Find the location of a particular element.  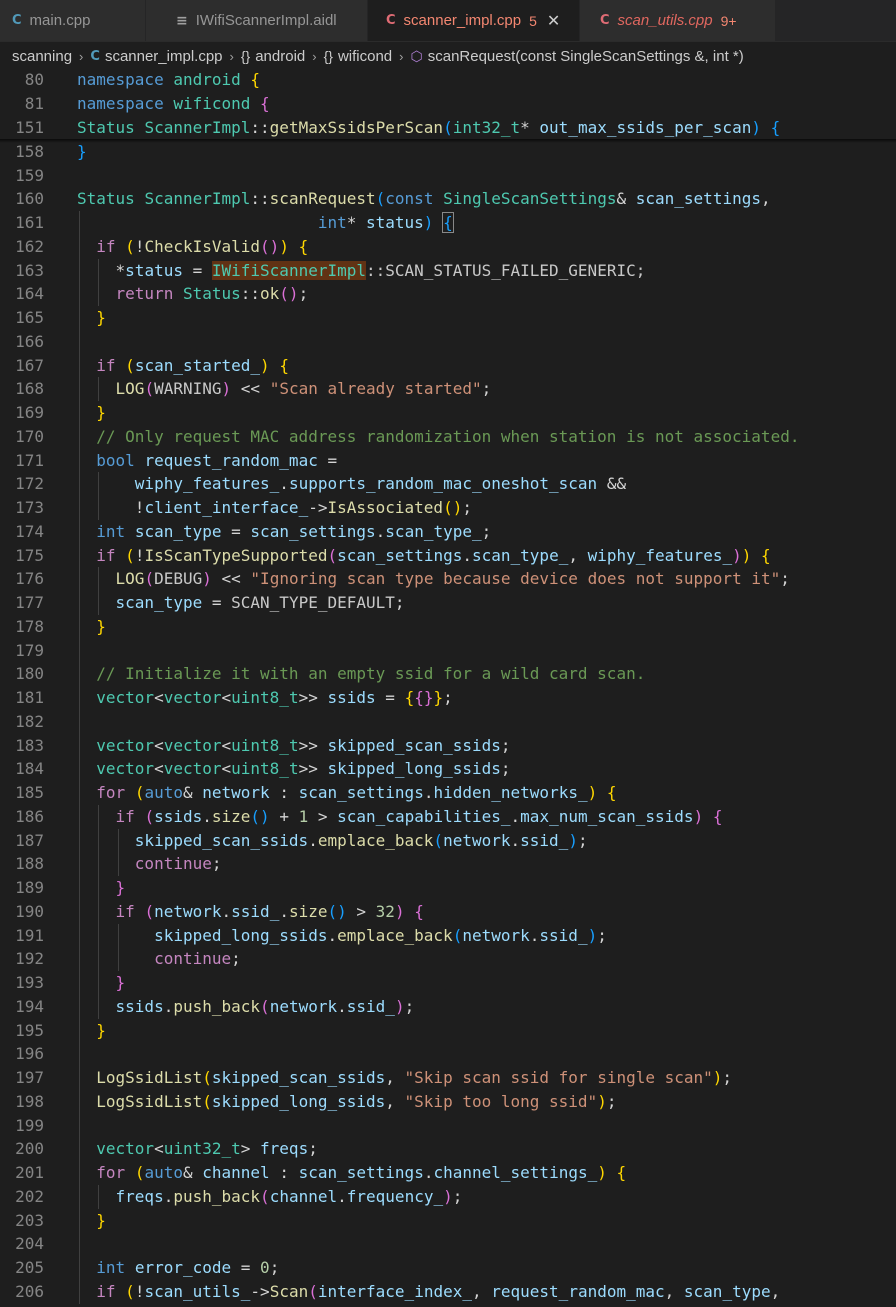

code-line: 177 scan_type = SCAN_TYPE_DEFAULT; is located at coordinates (448, 603).